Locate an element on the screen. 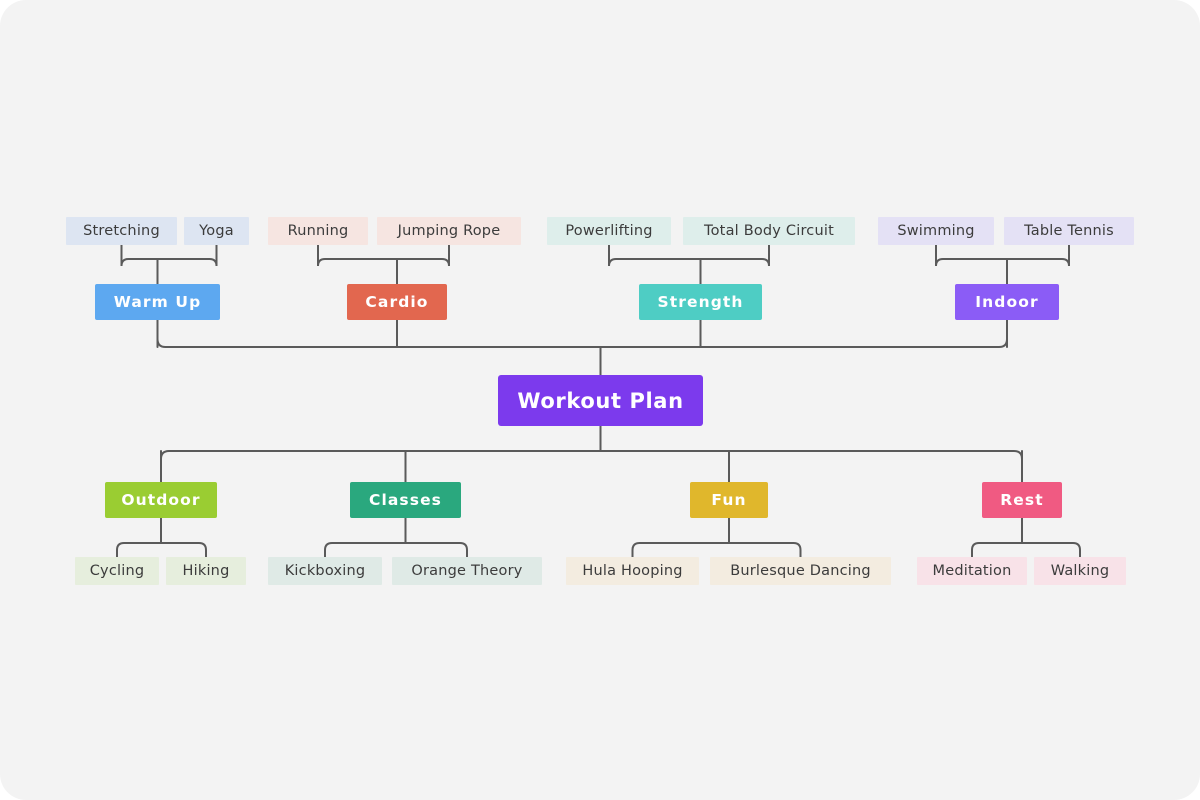 This screenshot has height=800, width=1200. leaf-node-hula-hooping: Hula Hooping is located at coordinates (632, 571).